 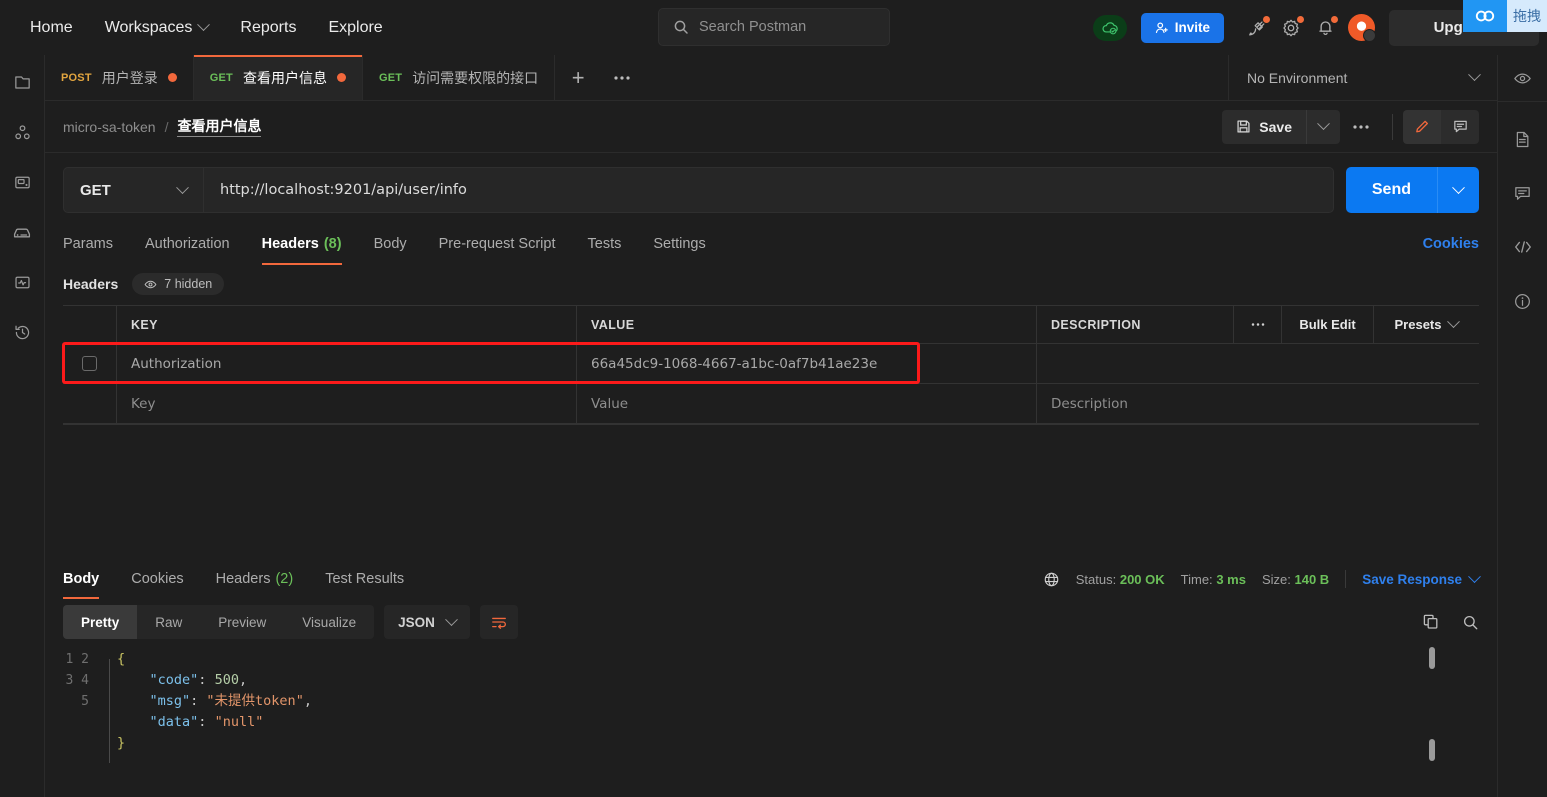 What do you see at coordinates (110, 723) in the screenshot?
I see `code-fold-gutter` at bounding box center [110, 723].